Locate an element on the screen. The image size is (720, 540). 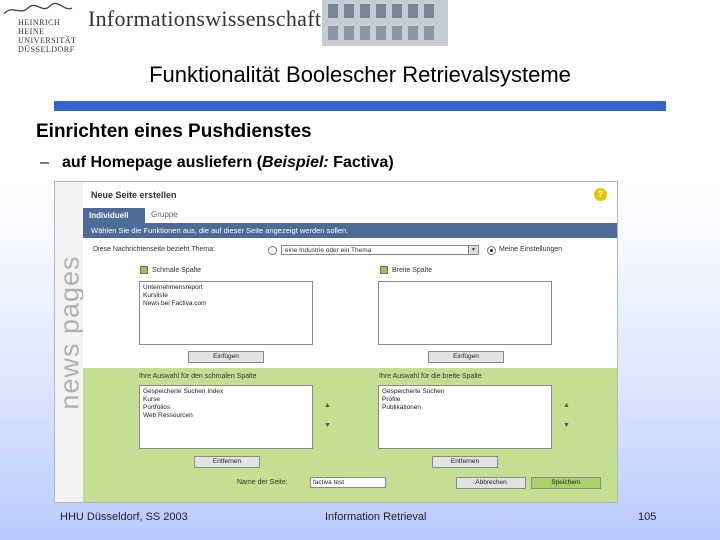
wide-move-up-icon: ▲ is located at coordinates (566, 405).